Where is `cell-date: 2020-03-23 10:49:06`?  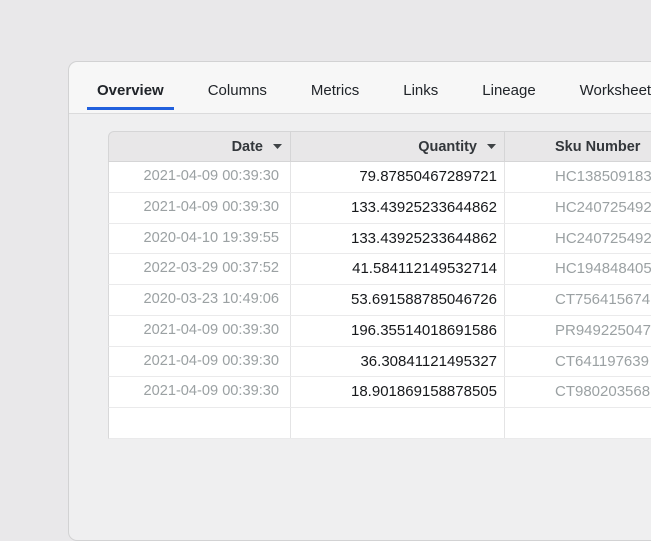
cell-date: 2020-03-23 10:49:06 is located at coordinates (211, 299).